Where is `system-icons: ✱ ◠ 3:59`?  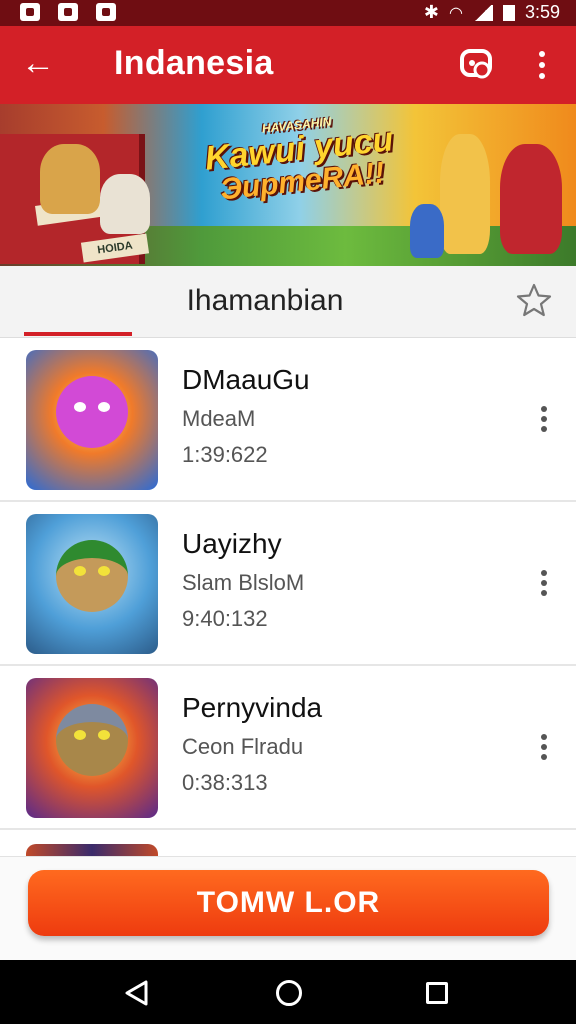
system-icons: ✱ ◠ 3:59 is located at coordinates (492, 12).